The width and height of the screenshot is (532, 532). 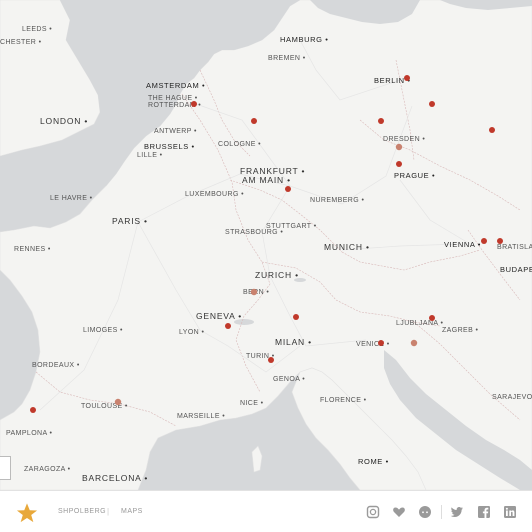 I want to click on city-label-dresden: DRESDEN •, so click(x=404, y=139).